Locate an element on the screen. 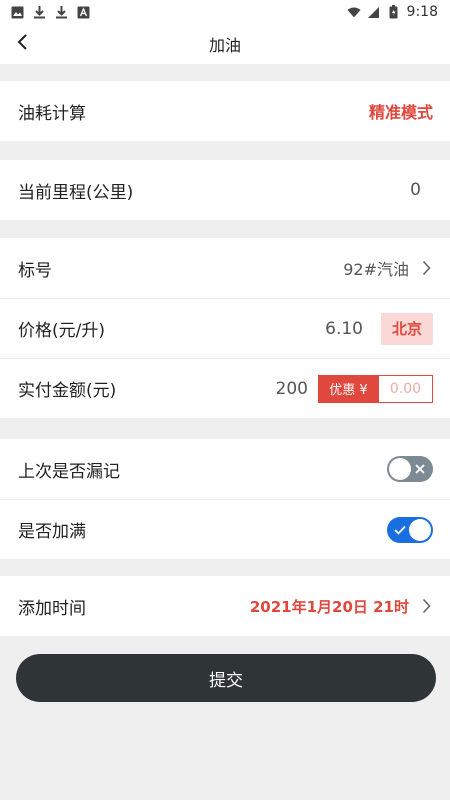 This screenshot has height=800, width=450. back-button is located at coordinates (22, 44).